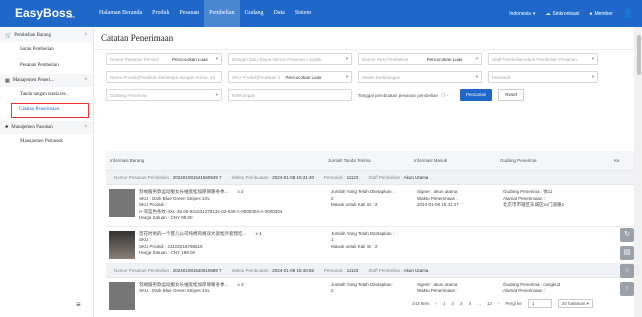  I want to click on sidebar-item-purchase-order: Pesanan Pembelian, so click(46, 66).